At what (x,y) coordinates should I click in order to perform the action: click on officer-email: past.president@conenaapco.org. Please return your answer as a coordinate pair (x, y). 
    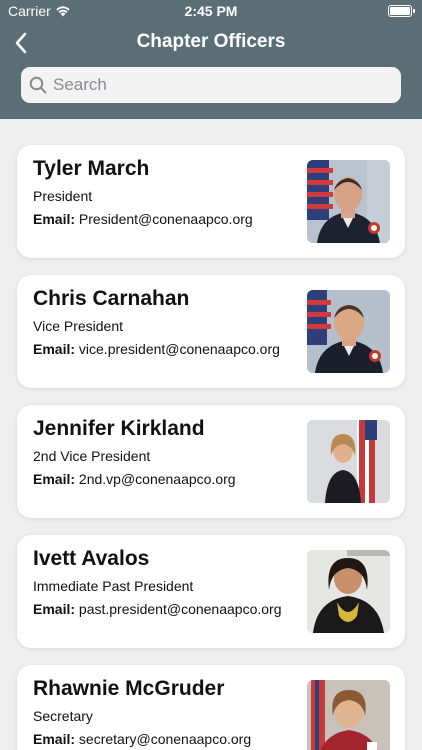
    Looking at the image, I should click on (180, 609).